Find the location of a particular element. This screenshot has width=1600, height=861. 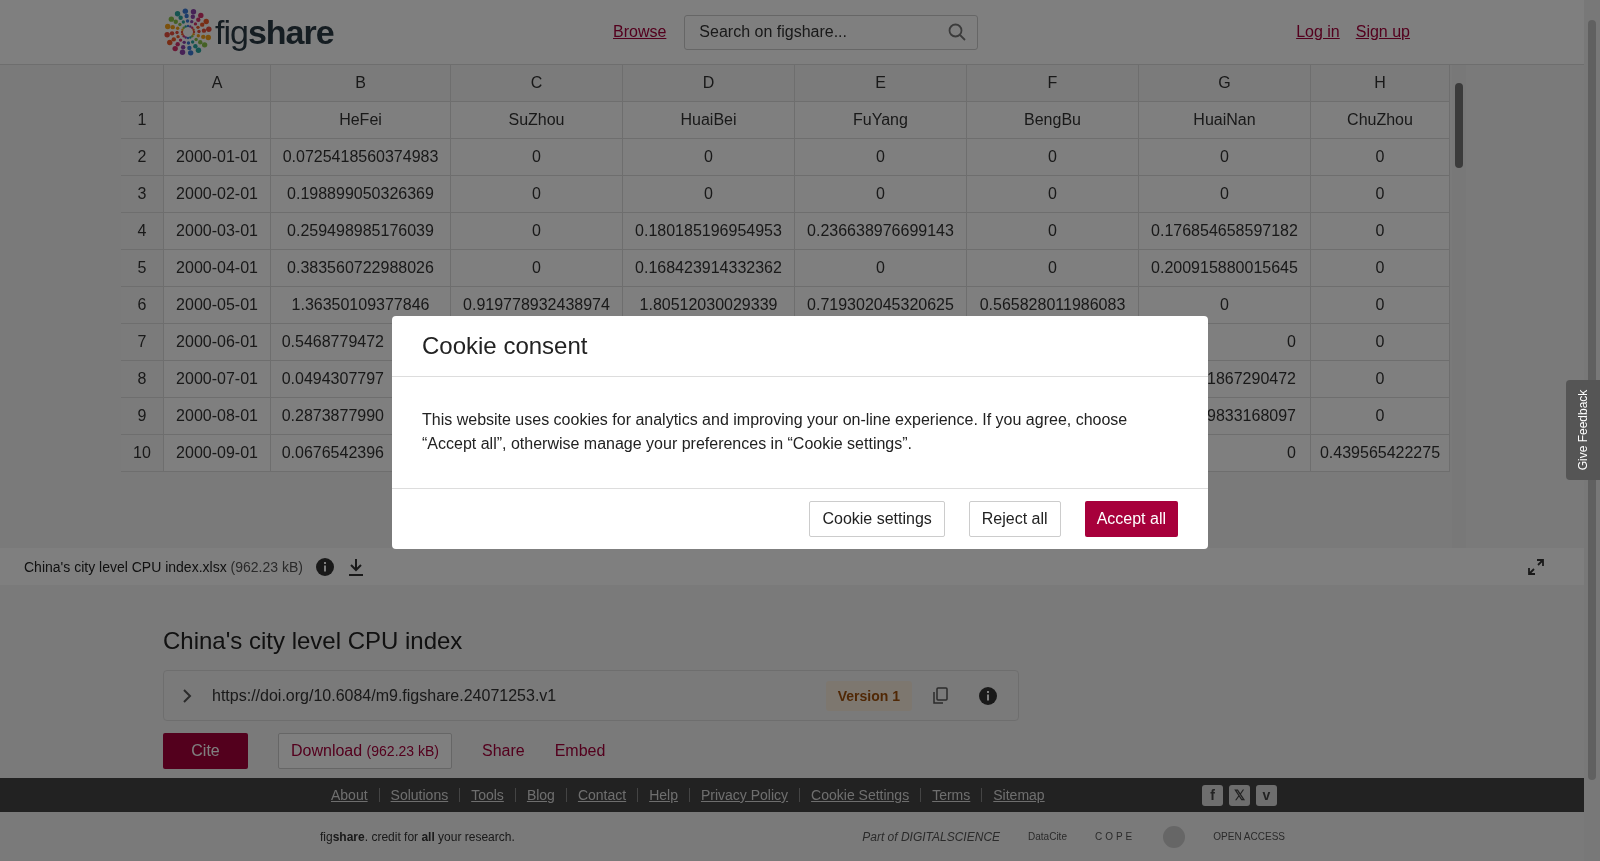

footer-link: Privacy Policy is located at coordinates (744, 795).